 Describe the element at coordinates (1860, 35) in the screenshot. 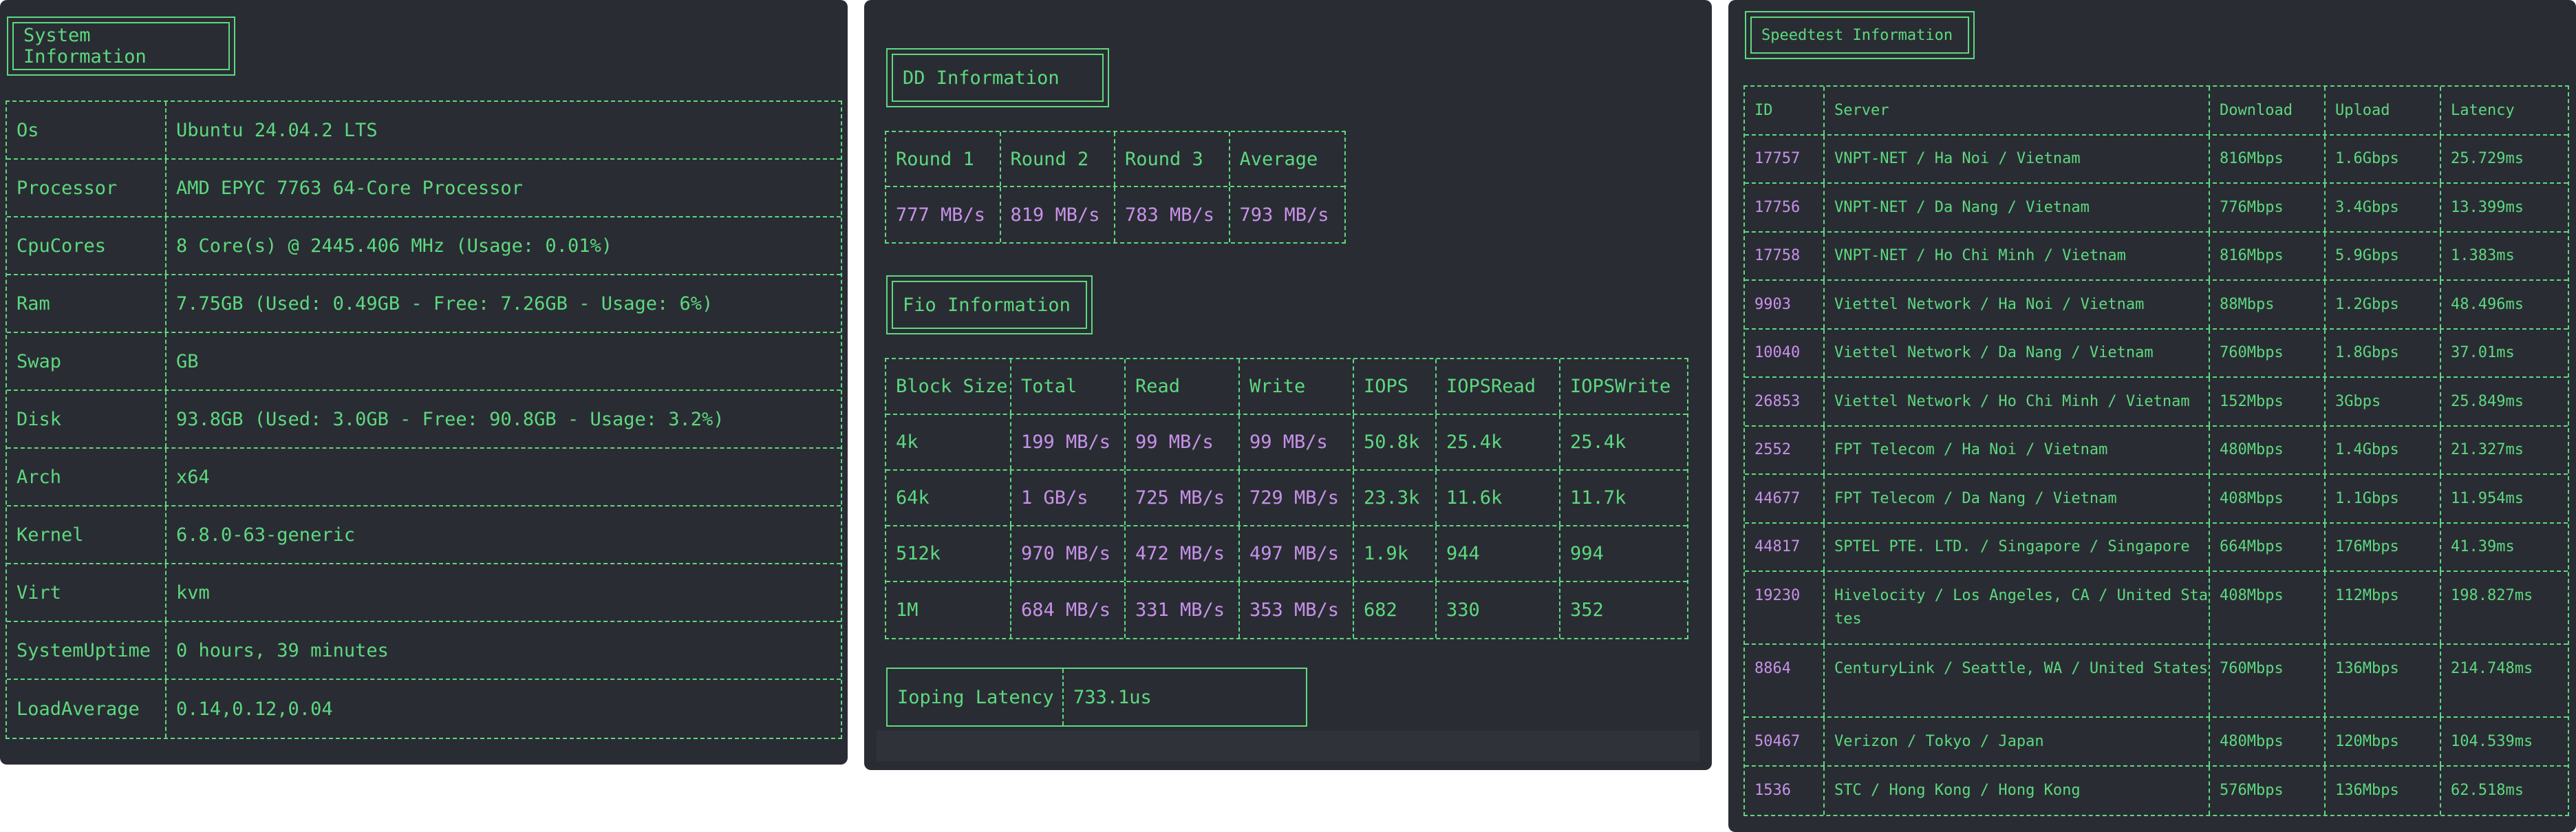

I see `speedtest-title: Speedtest Information` at that location.